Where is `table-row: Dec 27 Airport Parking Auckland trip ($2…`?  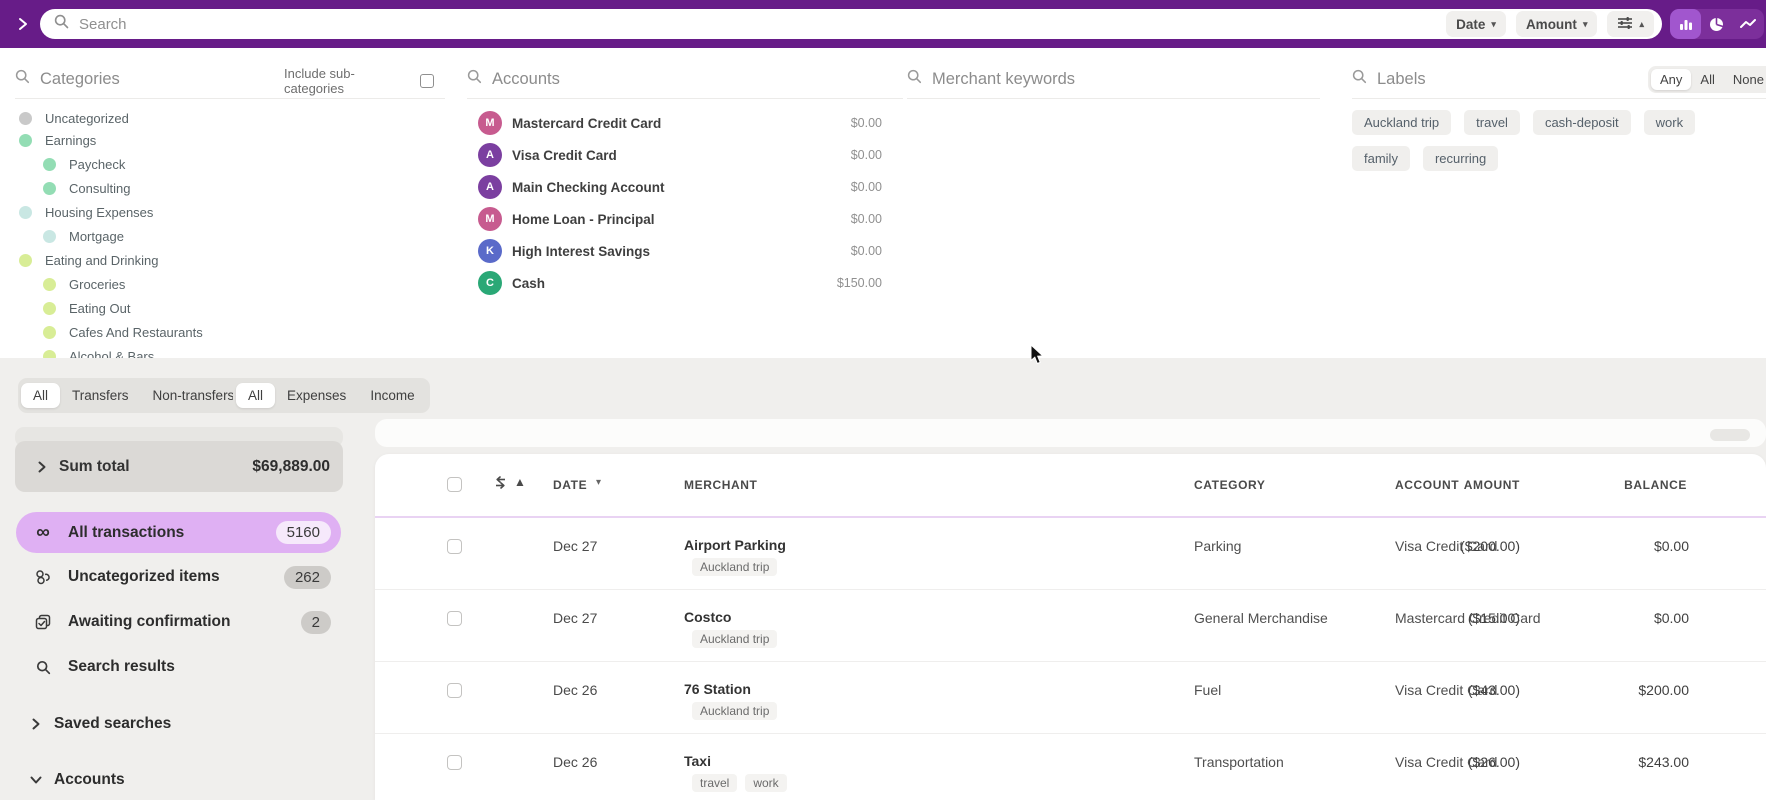 table-row: Dec 27 Airport Parking Auckland trip ($2… is located at coordinates (1070, 554).